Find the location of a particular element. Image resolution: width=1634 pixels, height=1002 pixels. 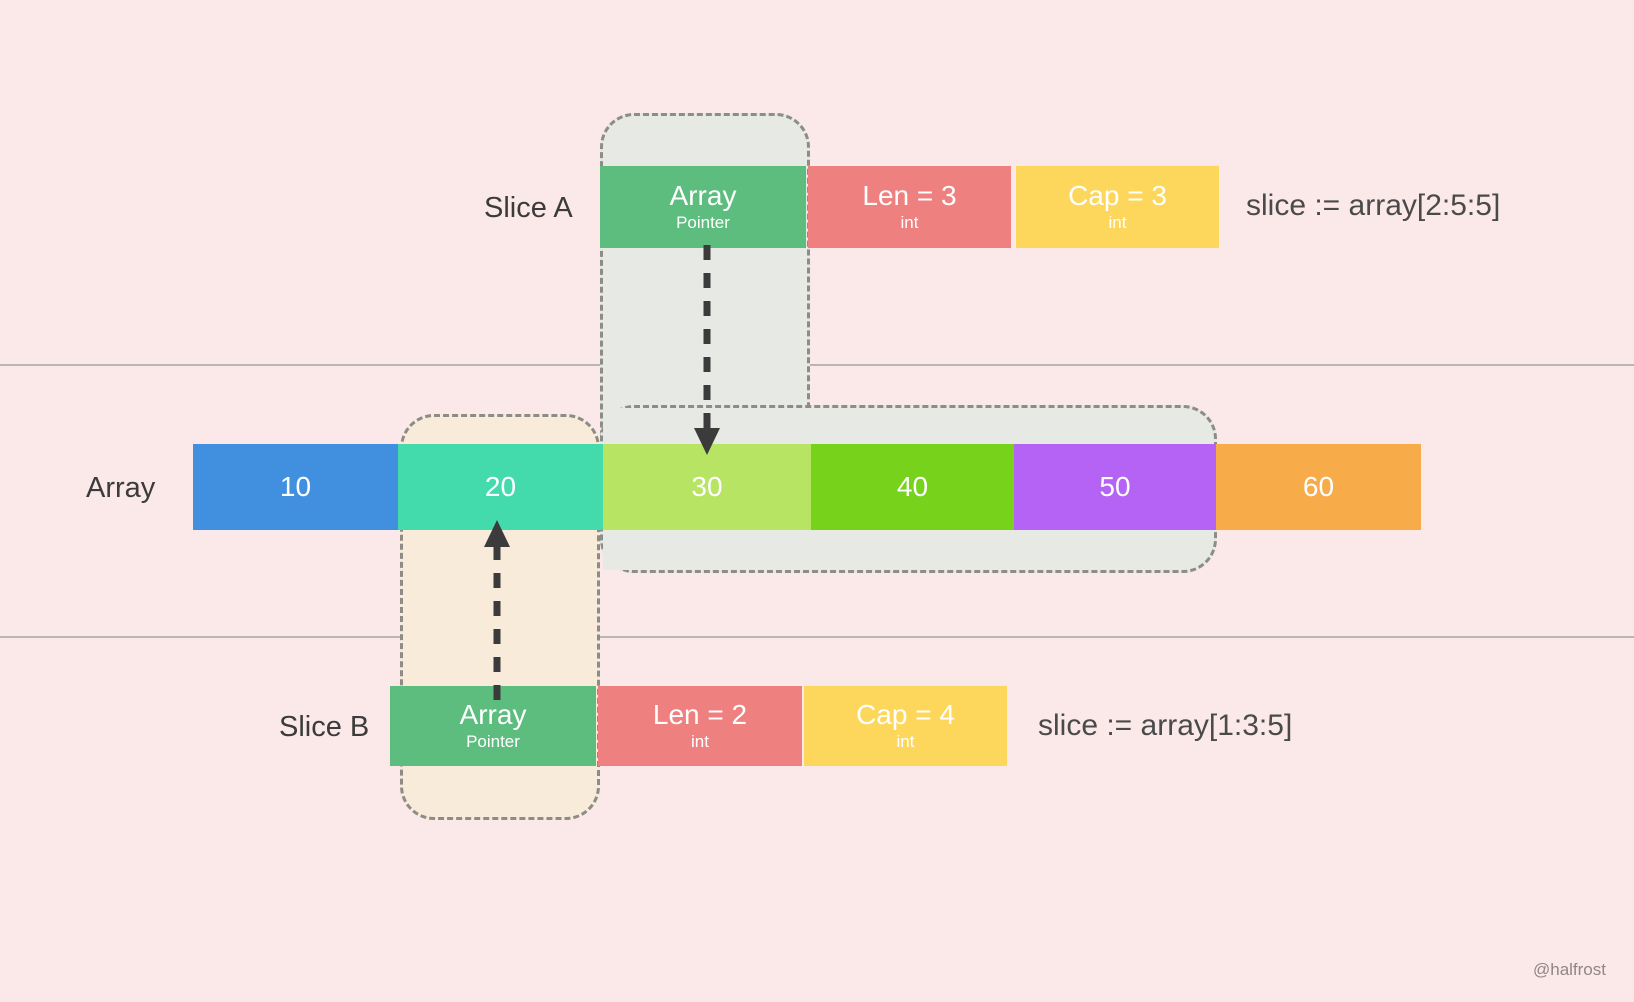

band-divider-bottom is located at coordinates (817, 637).